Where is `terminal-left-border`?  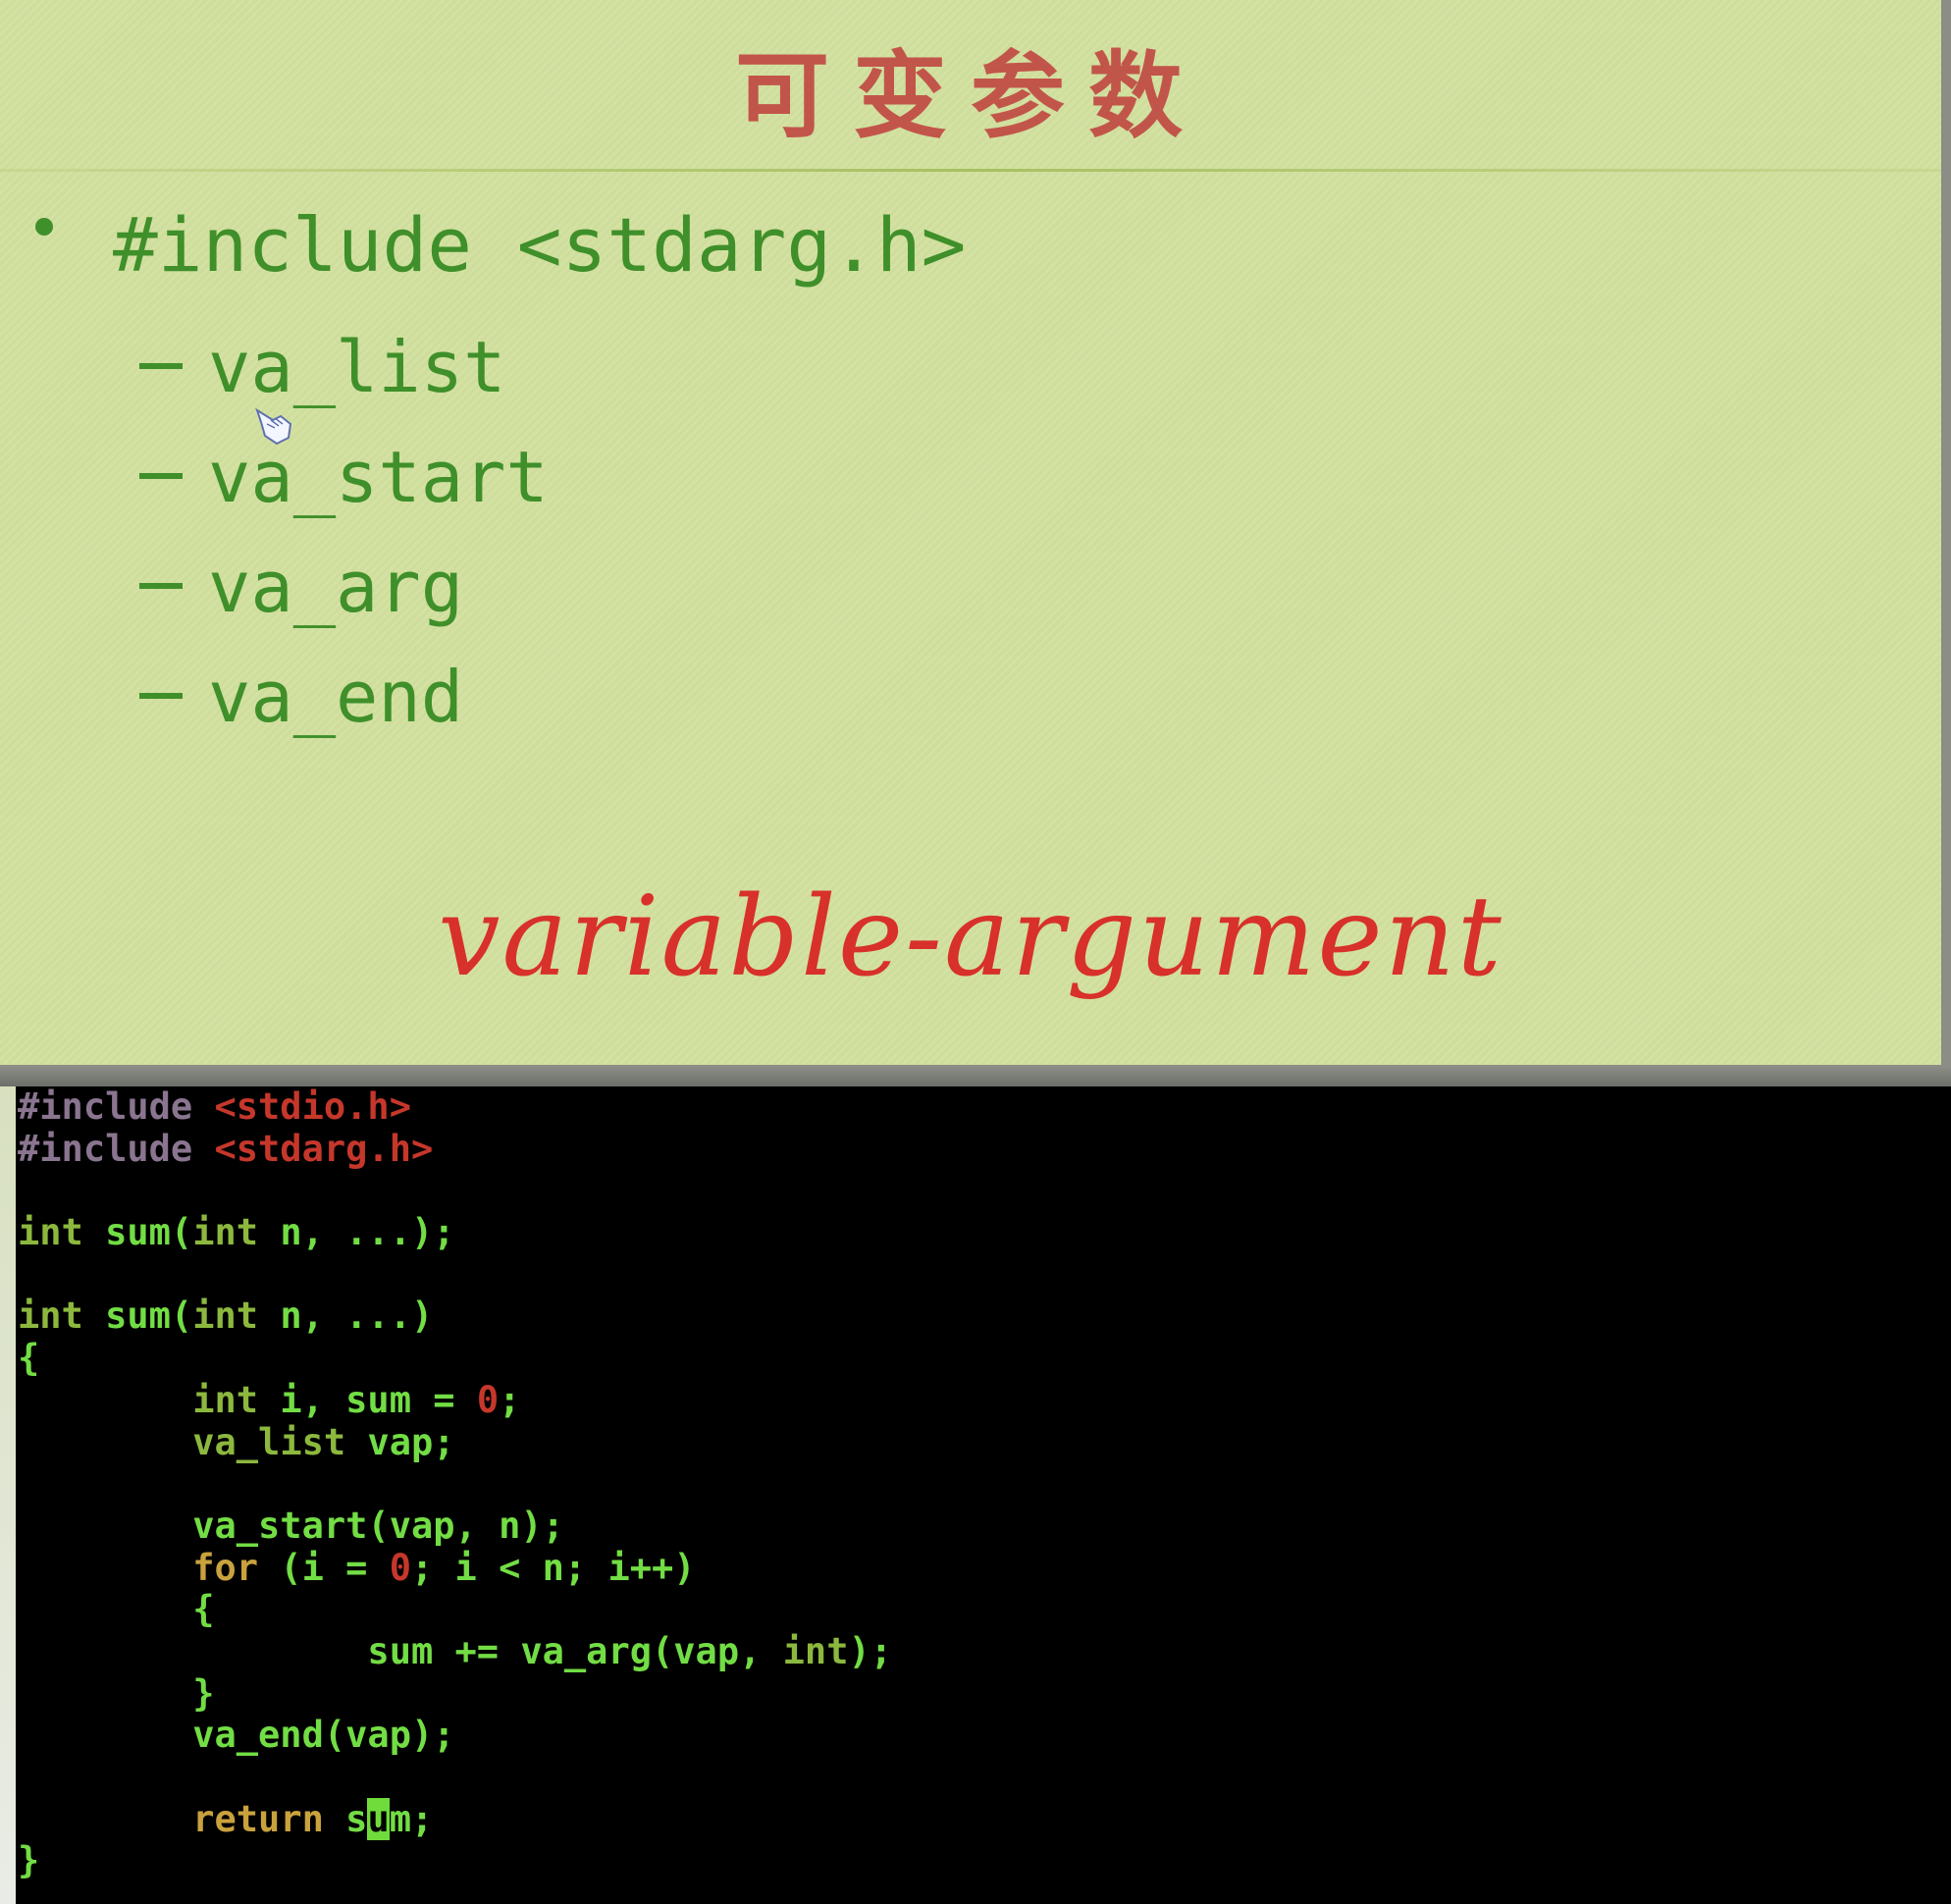 terminal-left-border is located at coordinates (8, 1495).